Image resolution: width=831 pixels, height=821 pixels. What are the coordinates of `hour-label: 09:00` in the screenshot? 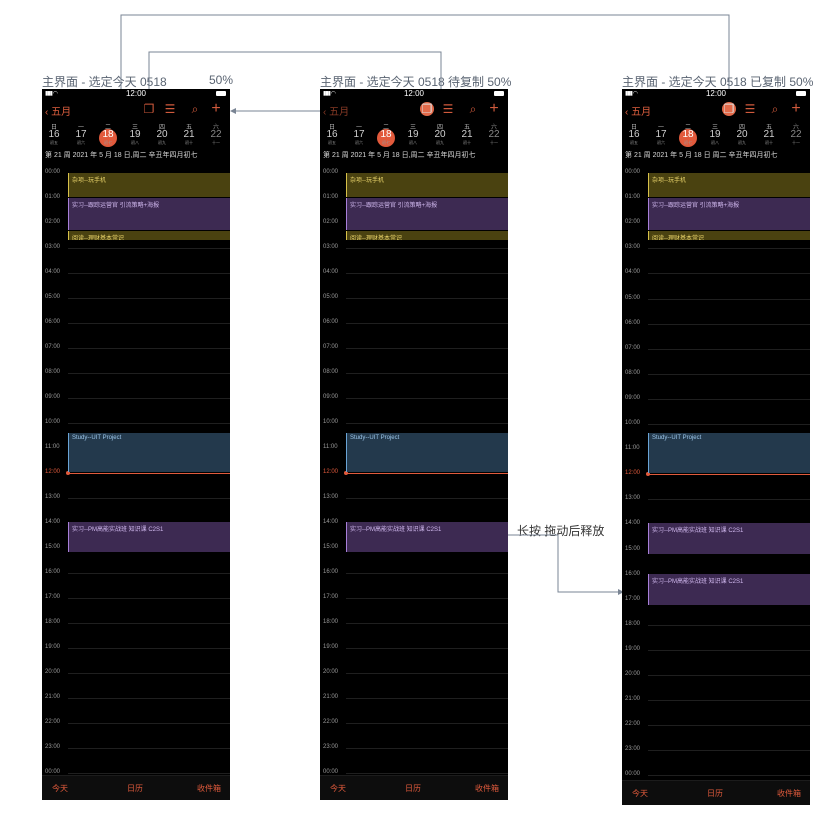 It's located at (331, 397).